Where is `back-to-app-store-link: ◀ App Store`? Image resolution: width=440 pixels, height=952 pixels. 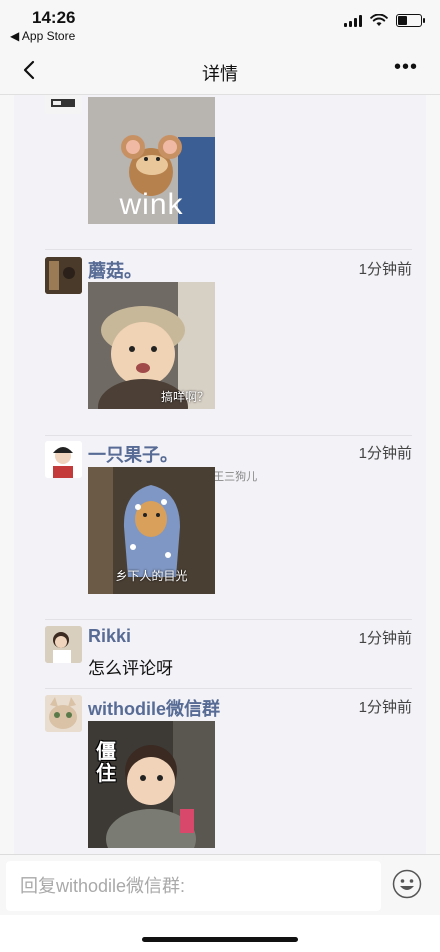
back-to-app-store-link: ◀ App Store is located at coordinates (42, 36).